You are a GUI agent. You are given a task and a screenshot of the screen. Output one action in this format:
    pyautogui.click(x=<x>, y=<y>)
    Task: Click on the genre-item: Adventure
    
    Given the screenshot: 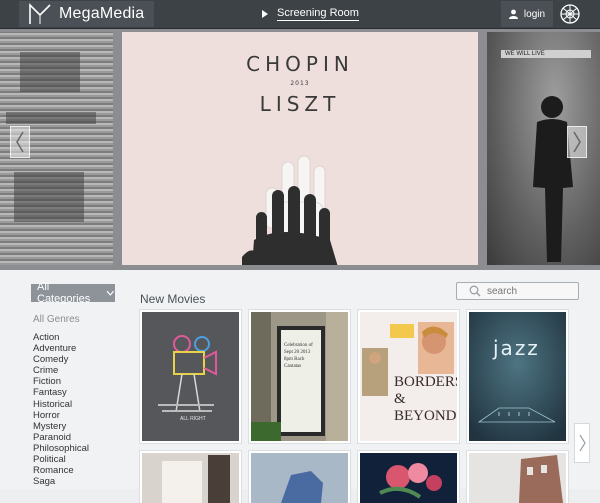 What is the action you would take?
    pyautogui.click(x=61, y=348)
    